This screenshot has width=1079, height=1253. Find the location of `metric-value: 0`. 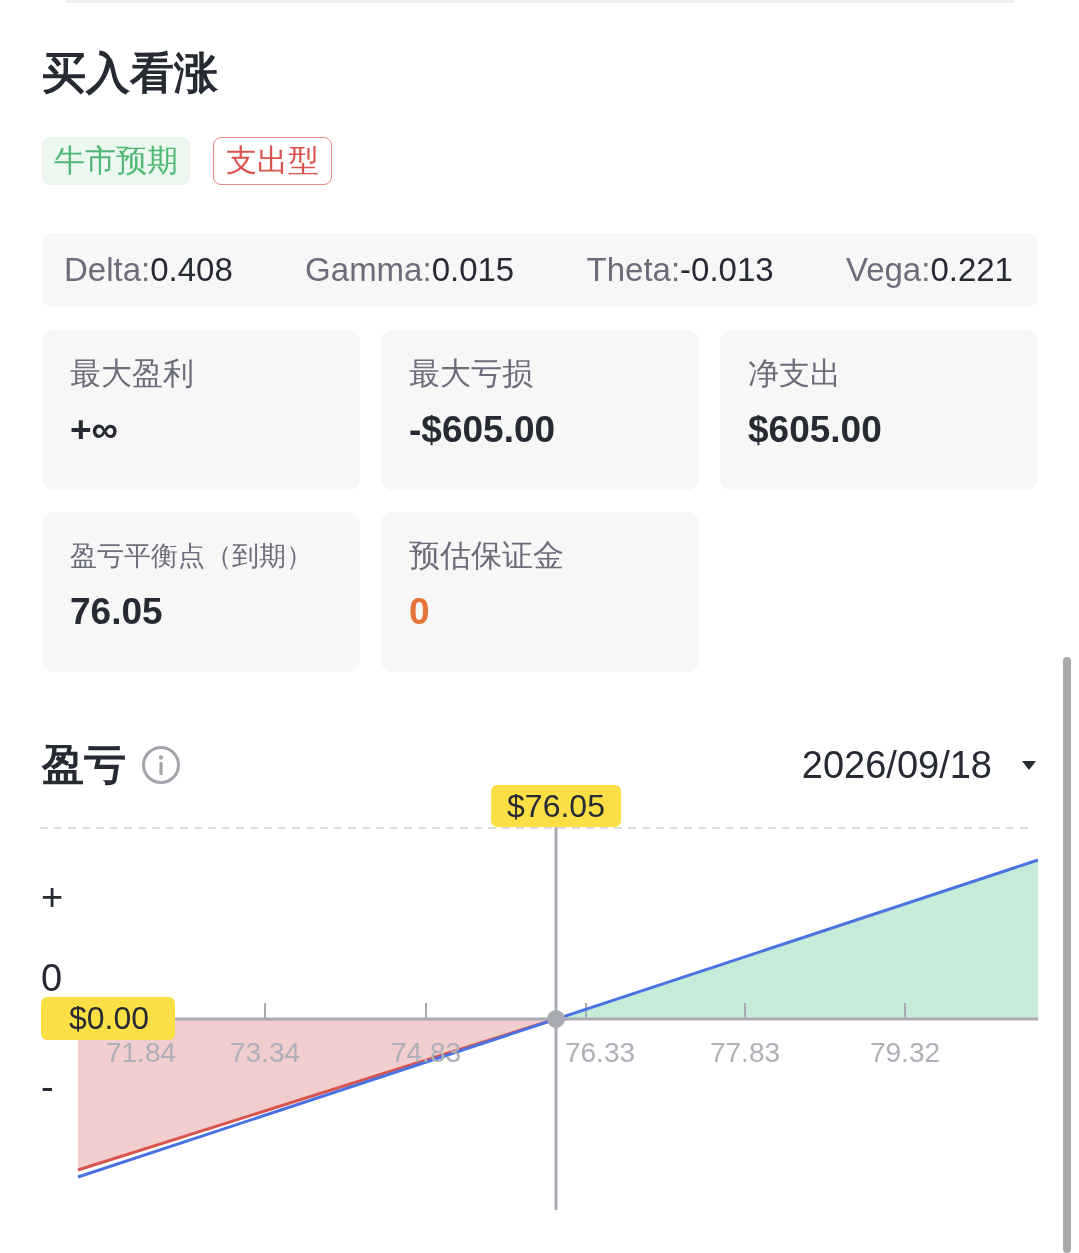

metric-value: 0 is located at coordinates (419, 612).